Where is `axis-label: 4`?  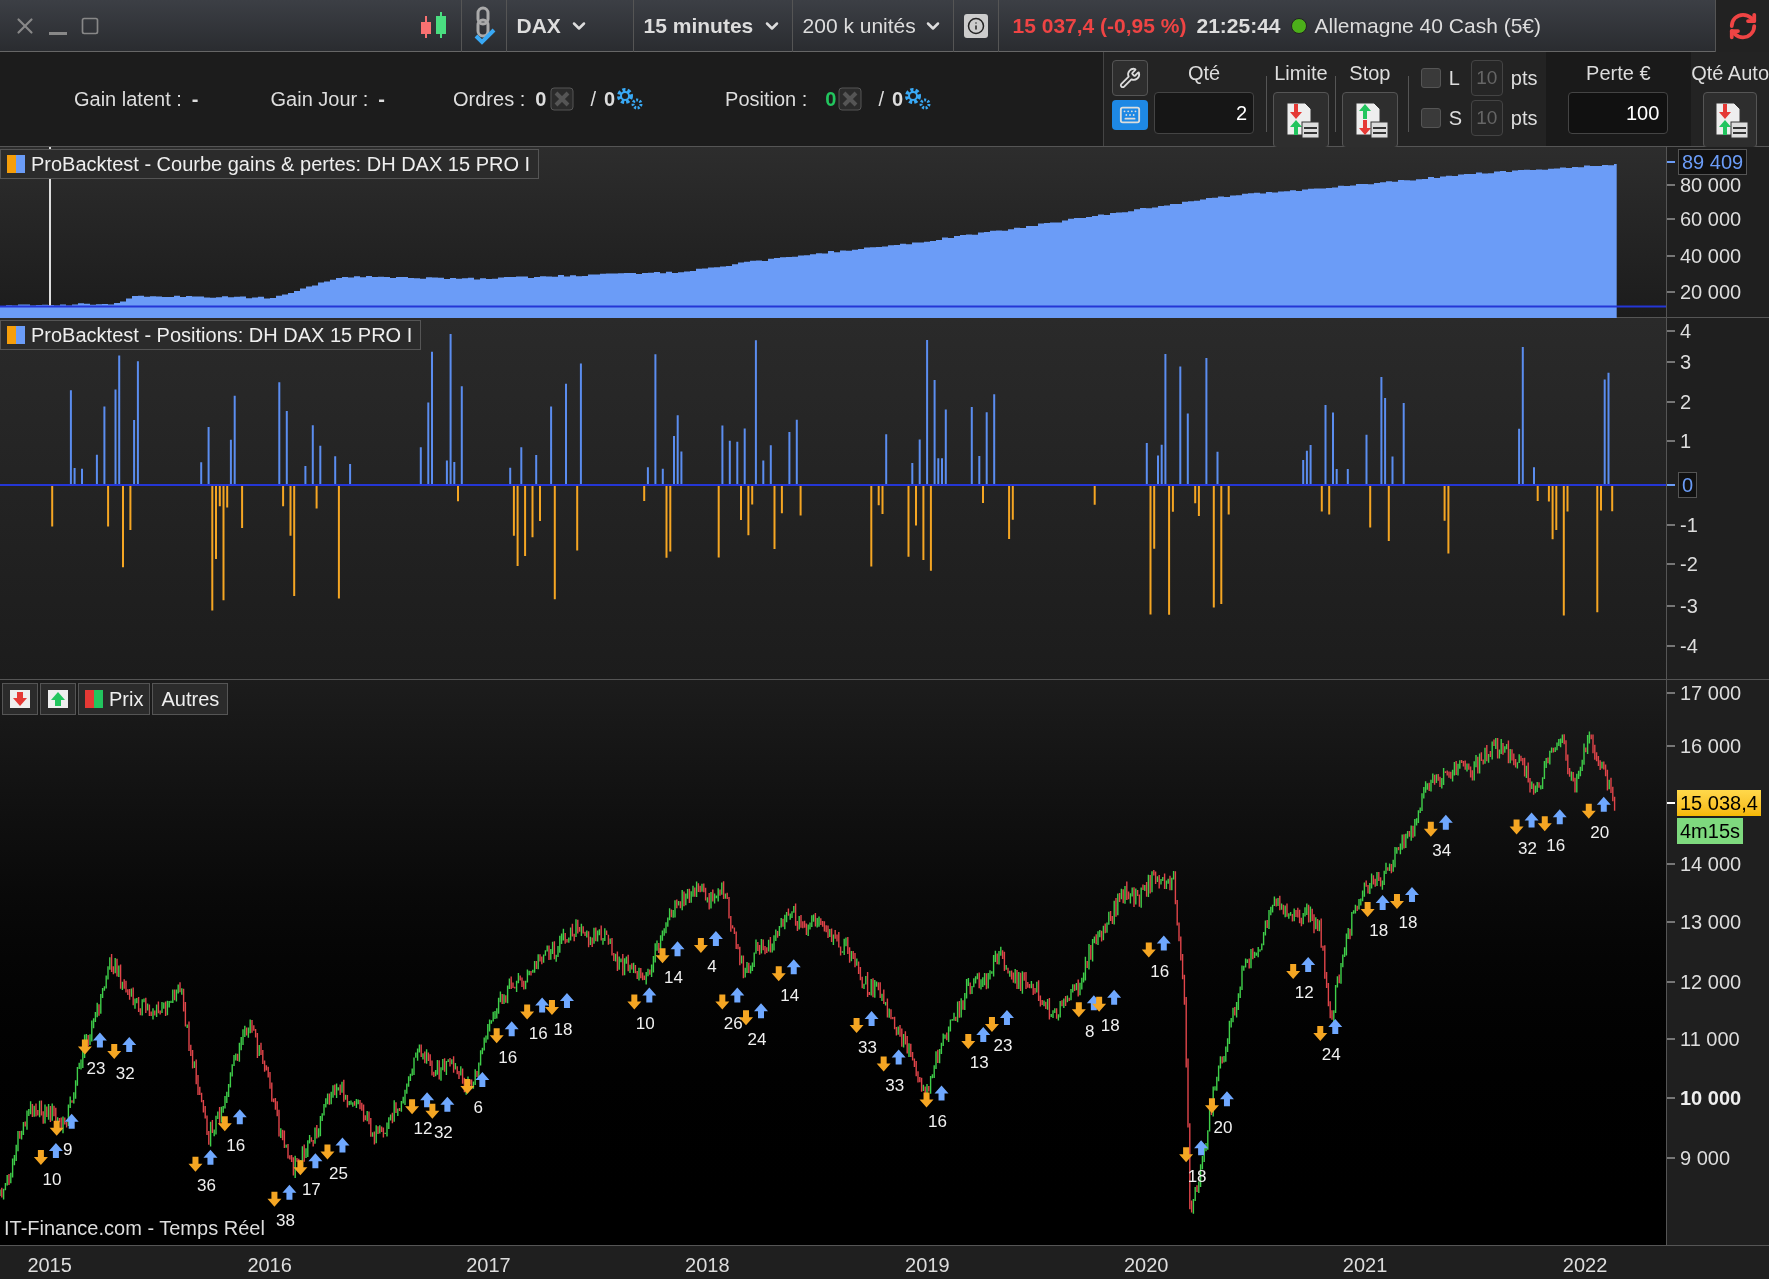
axis-label: 4 is located at coordinates (1686, 331).